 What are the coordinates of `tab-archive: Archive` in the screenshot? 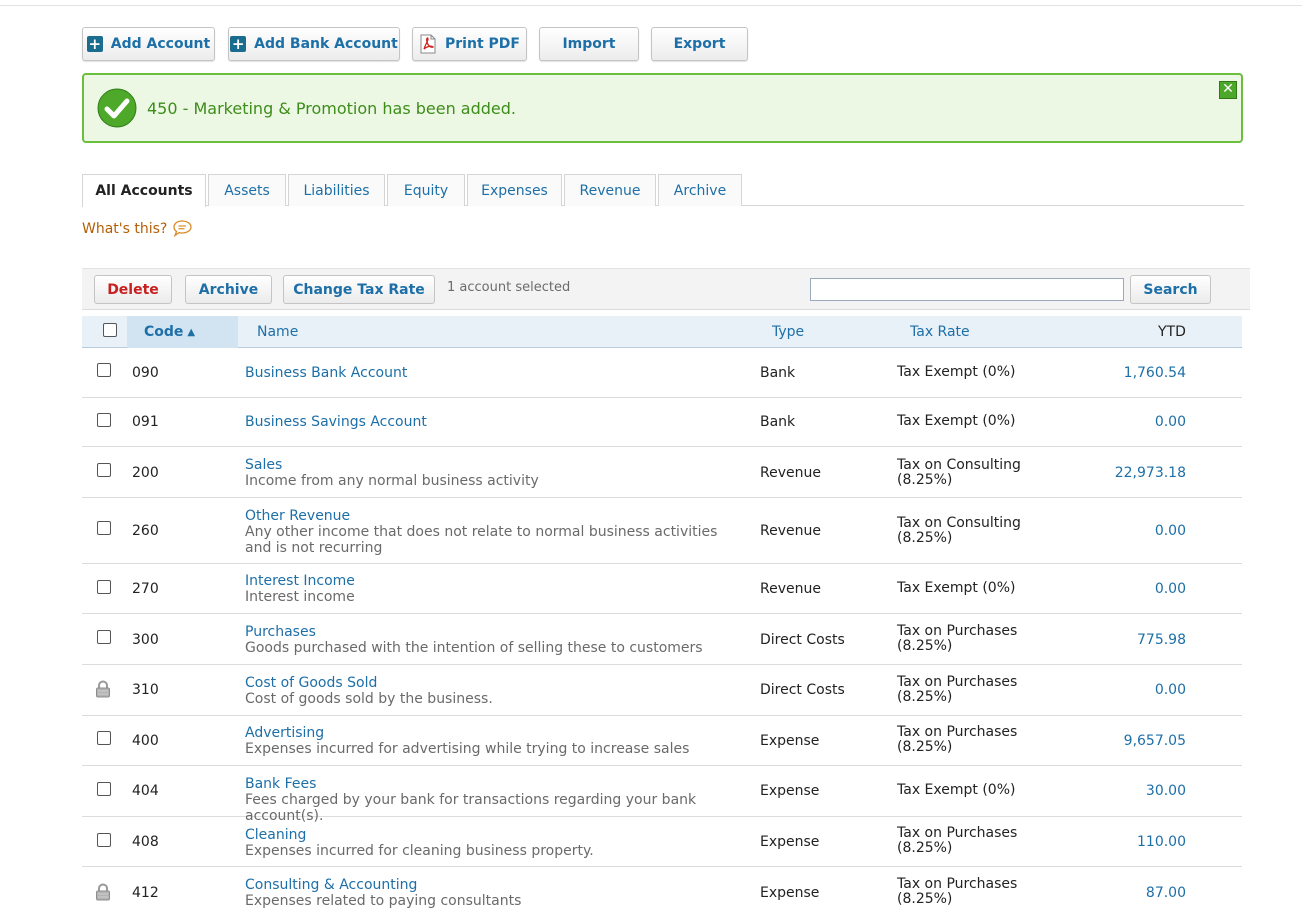 It's located at (700, 190).